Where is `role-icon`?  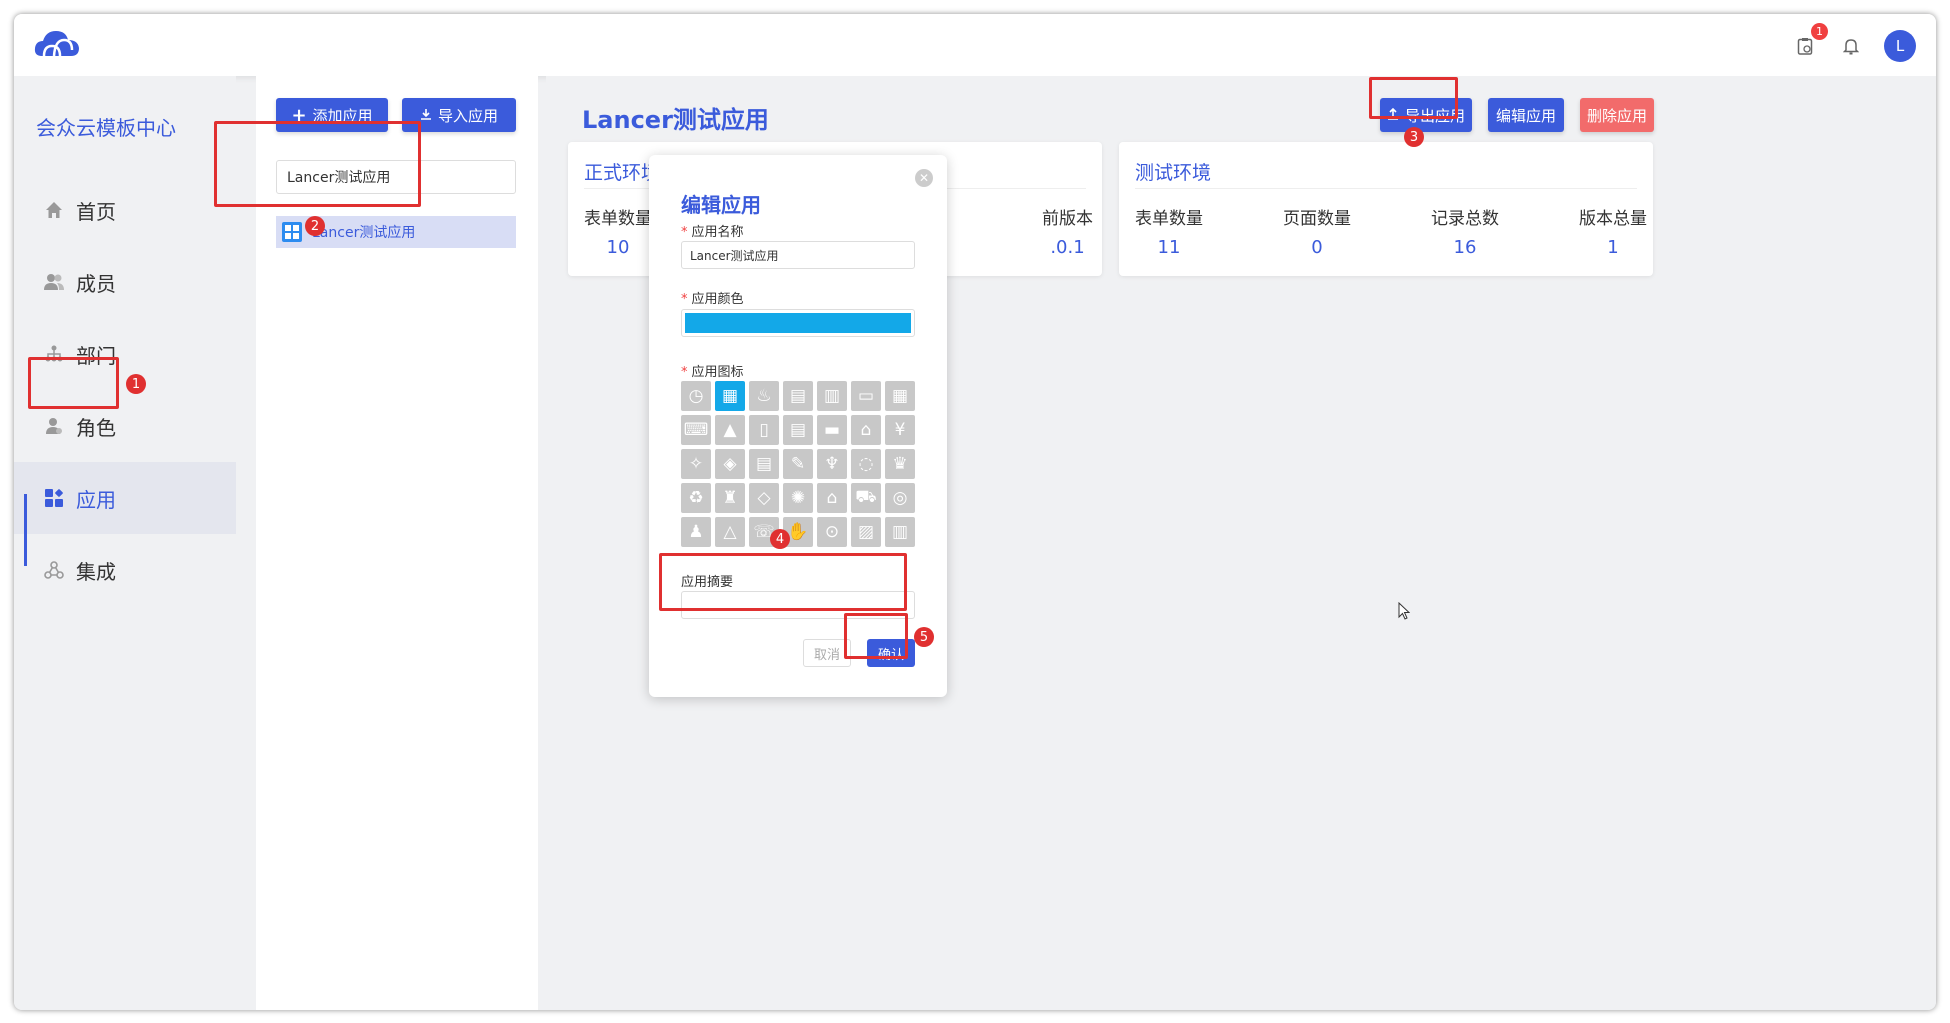 role-icon is located at coordinates (54, 426).